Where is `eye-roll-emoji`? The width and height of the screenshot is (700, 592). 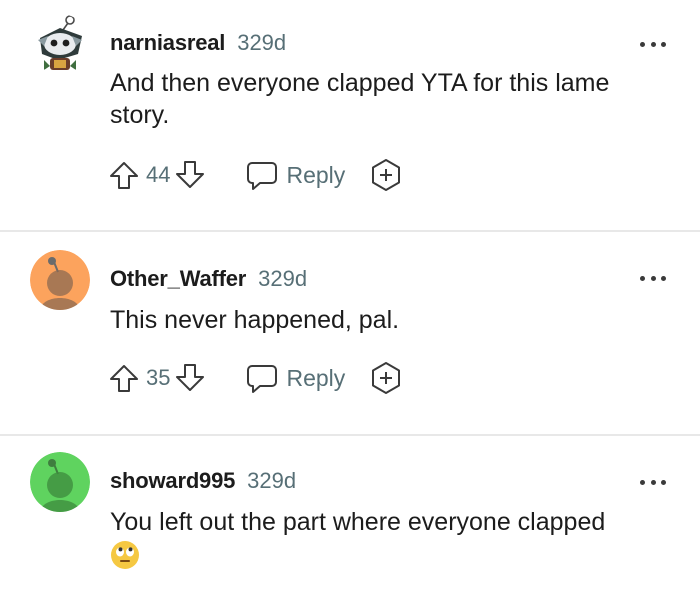 eye-roll-emoji is located at coordinates (125, 555).